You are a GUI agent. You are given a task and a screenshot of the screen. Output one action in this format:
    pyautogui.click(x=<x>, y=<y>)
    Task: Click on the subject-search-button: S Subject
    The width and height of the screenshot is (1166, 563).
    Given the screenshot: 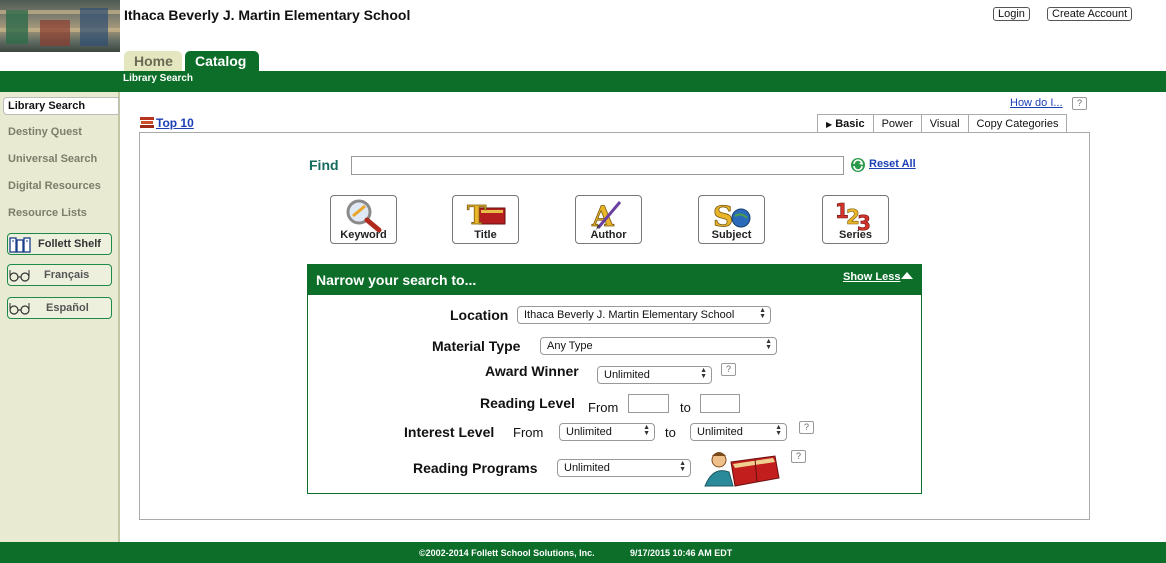 What is the action you would take?
    pyautogui.click(x=731, y=219)
    